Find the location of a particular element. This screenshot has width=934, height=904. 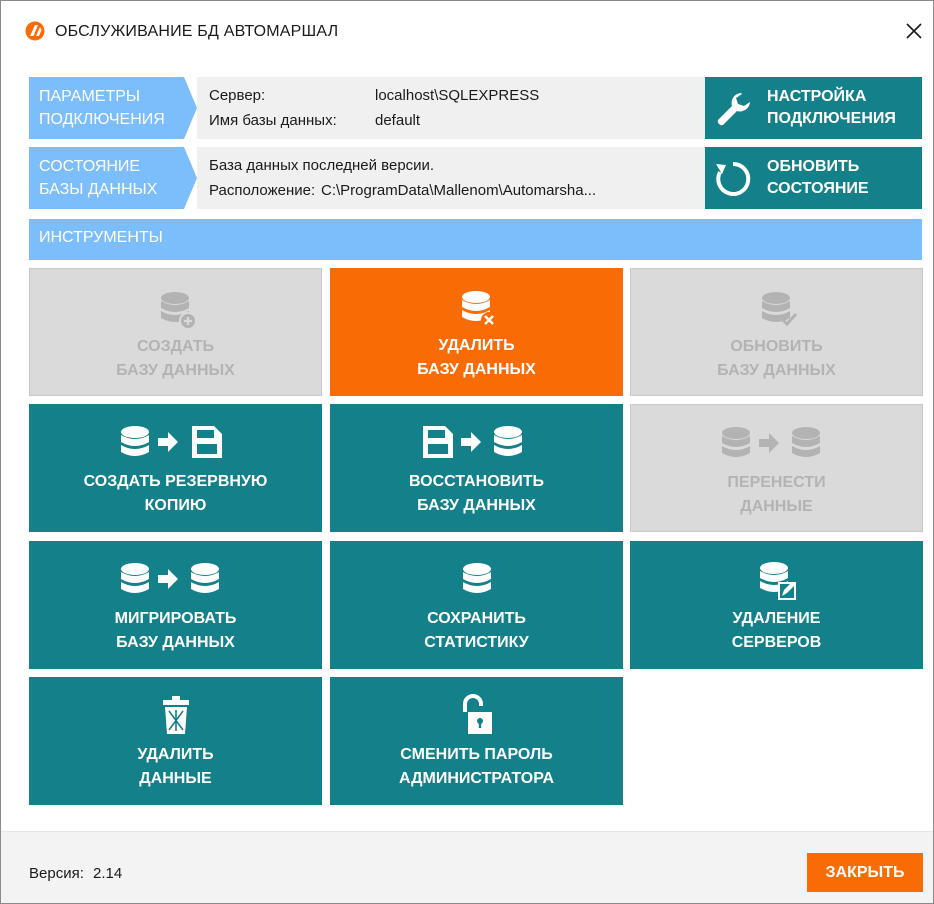

create-backup-tile: СОЗДАТЬ РЕЗЕРВНУЮ КОПИЮ is located at coordinates (175, 468).